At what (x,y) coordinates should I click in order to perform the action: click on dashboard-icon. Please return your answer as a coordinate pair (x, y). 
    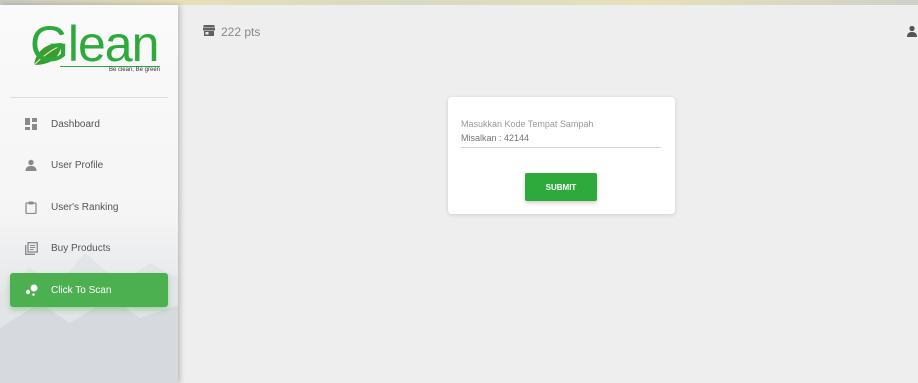
    Looking at the image, I should click on (31, 124).